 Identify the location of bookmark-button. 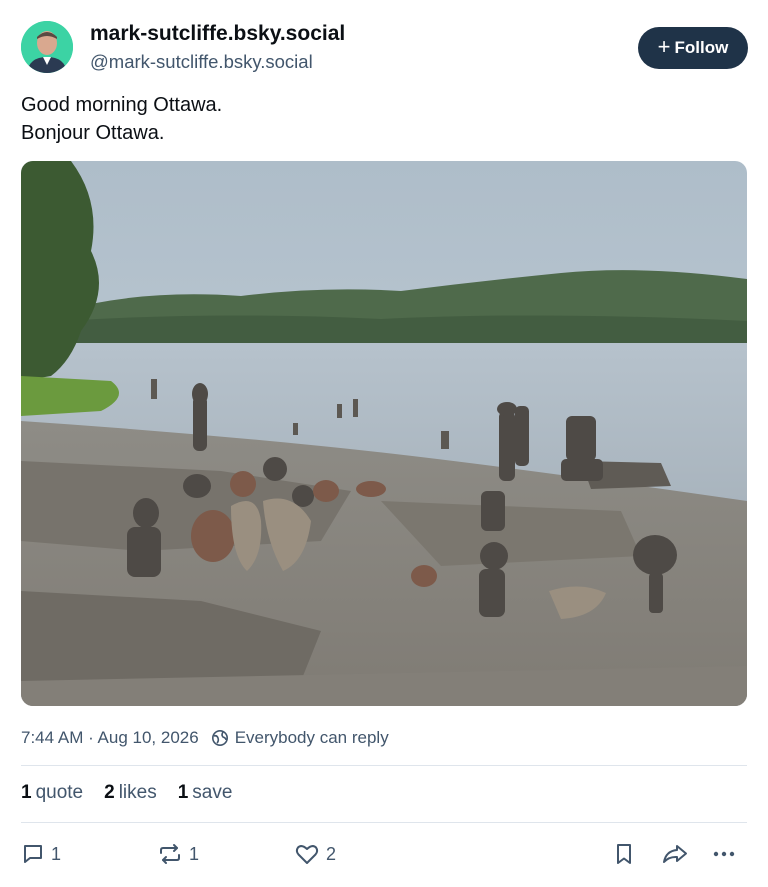
(624, 854).